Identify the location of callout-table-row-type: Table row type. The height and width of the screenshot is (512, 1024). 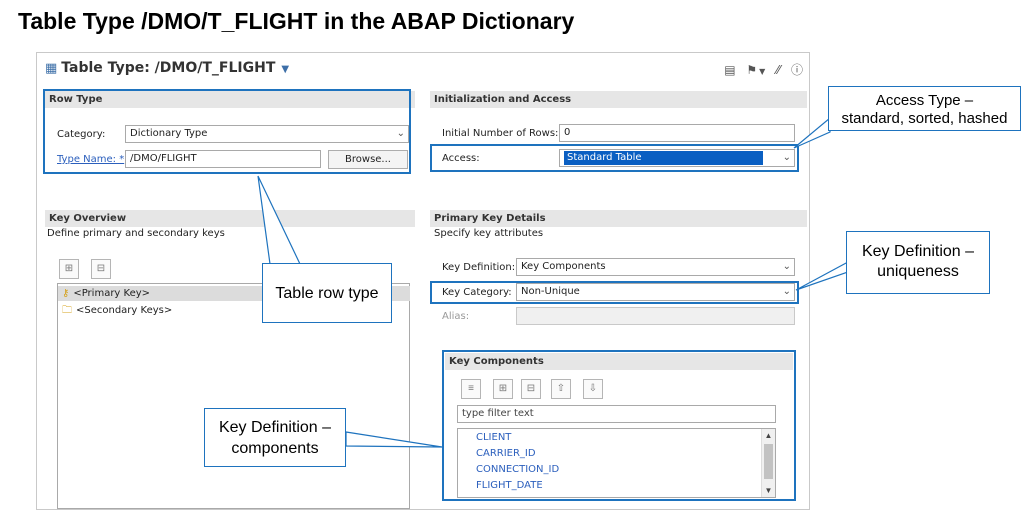
(327, 293).